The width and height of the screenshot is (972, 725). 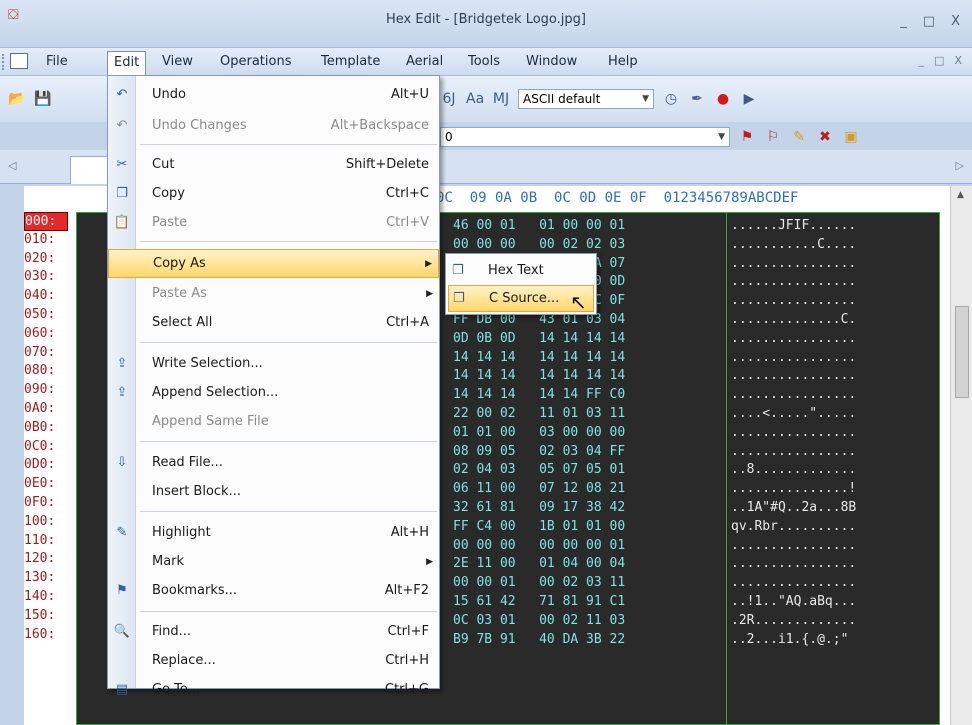 What do you see at coordinates (960, 165) in the screenshot?
I see `tab-scroll-right-icon: ▷` at bounding box center [960, 165].